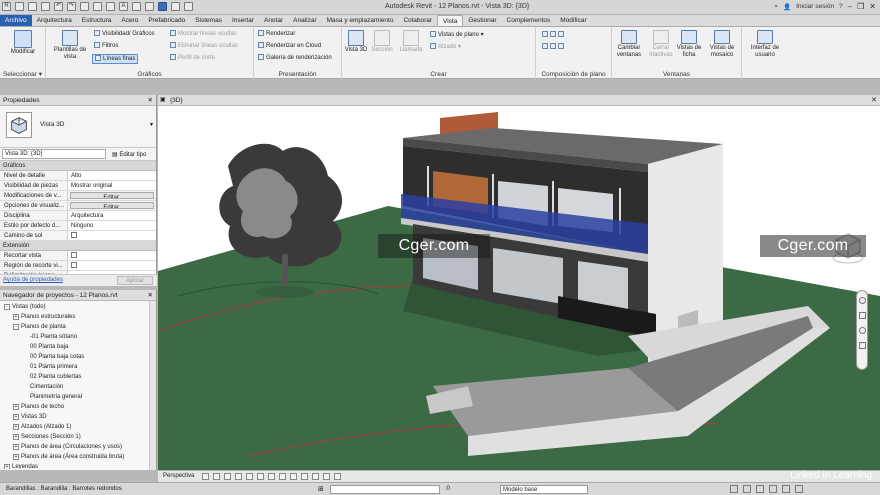 The image size is (880, 495). I want to click on modify-button: Modificar, so click(23, 43).